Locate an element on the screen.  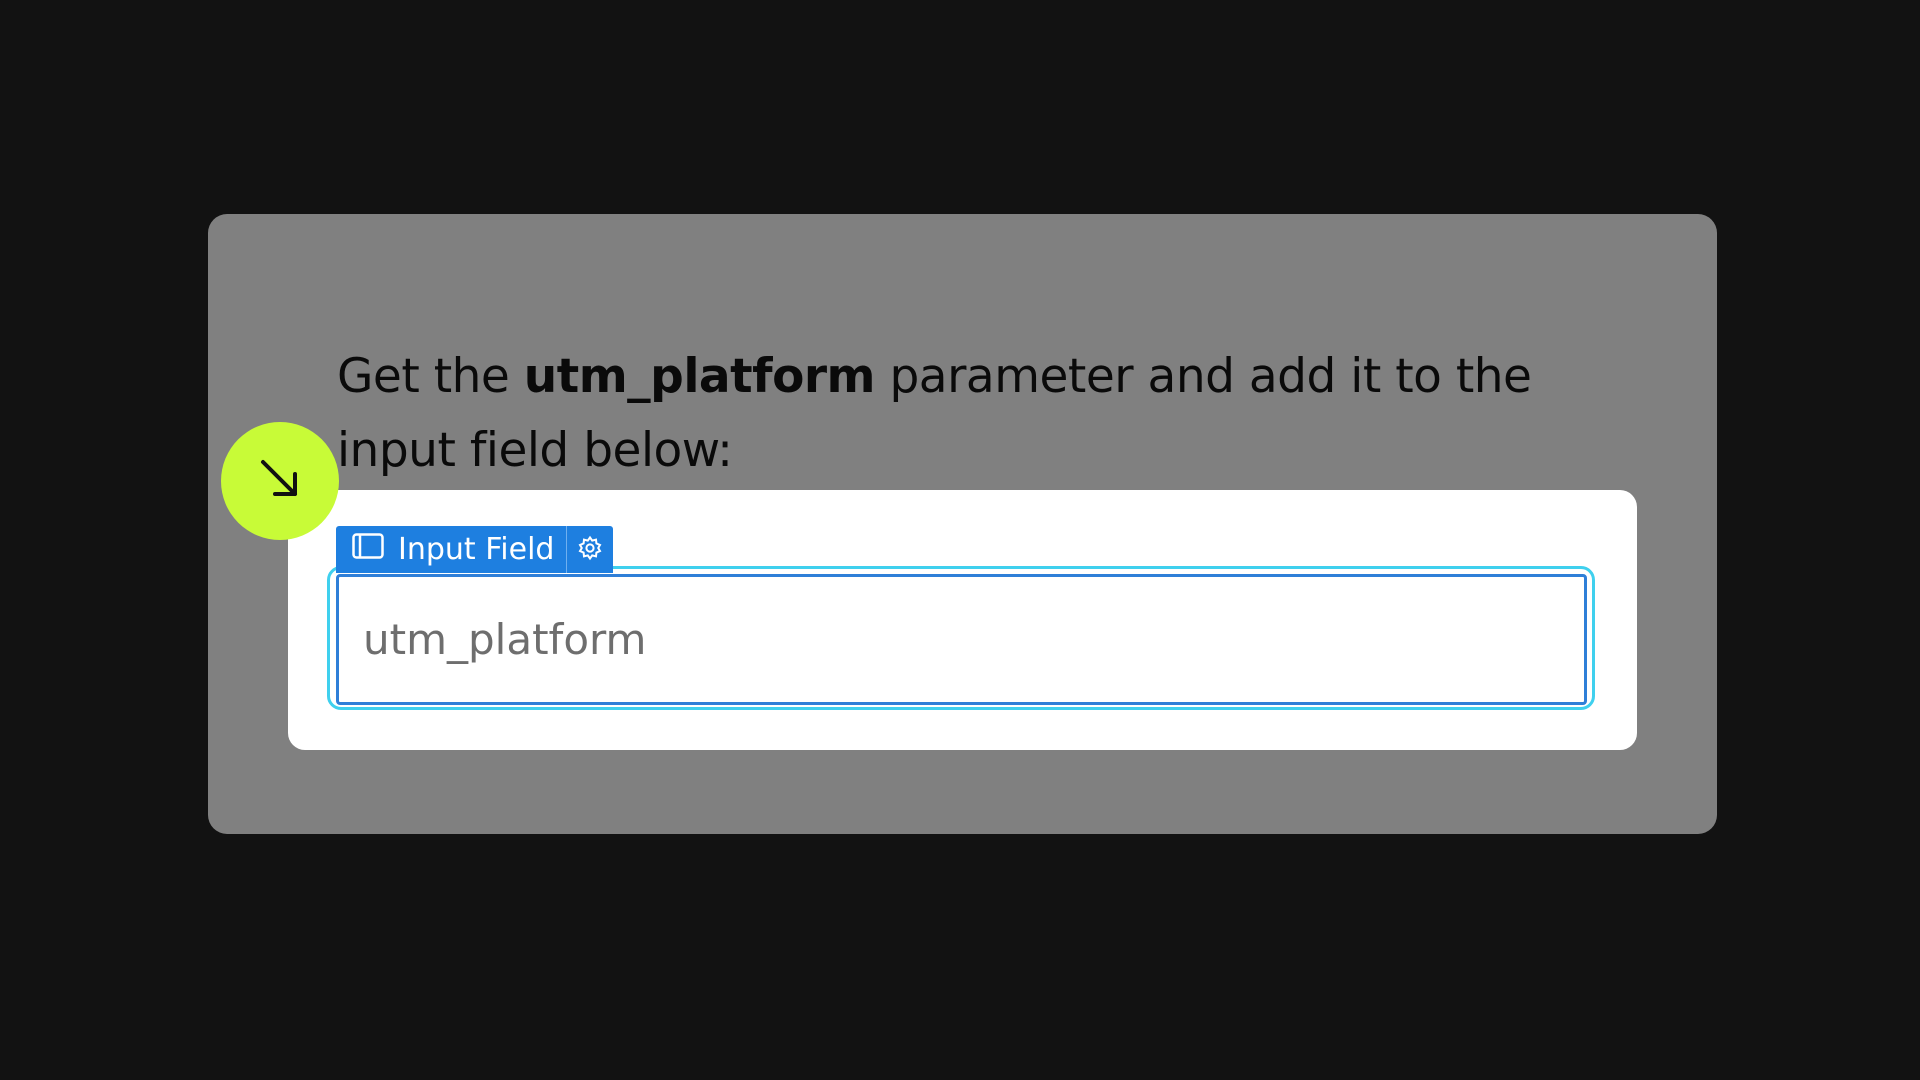
instruction-parameter: utm_platform is located at coordinates (699, 376).